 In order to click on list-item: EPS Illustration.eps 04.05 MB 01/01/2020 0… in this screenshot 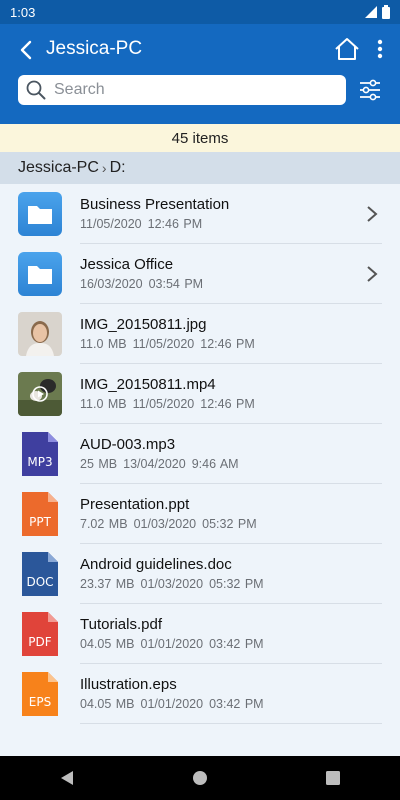, I will do `click(200, 694)`.